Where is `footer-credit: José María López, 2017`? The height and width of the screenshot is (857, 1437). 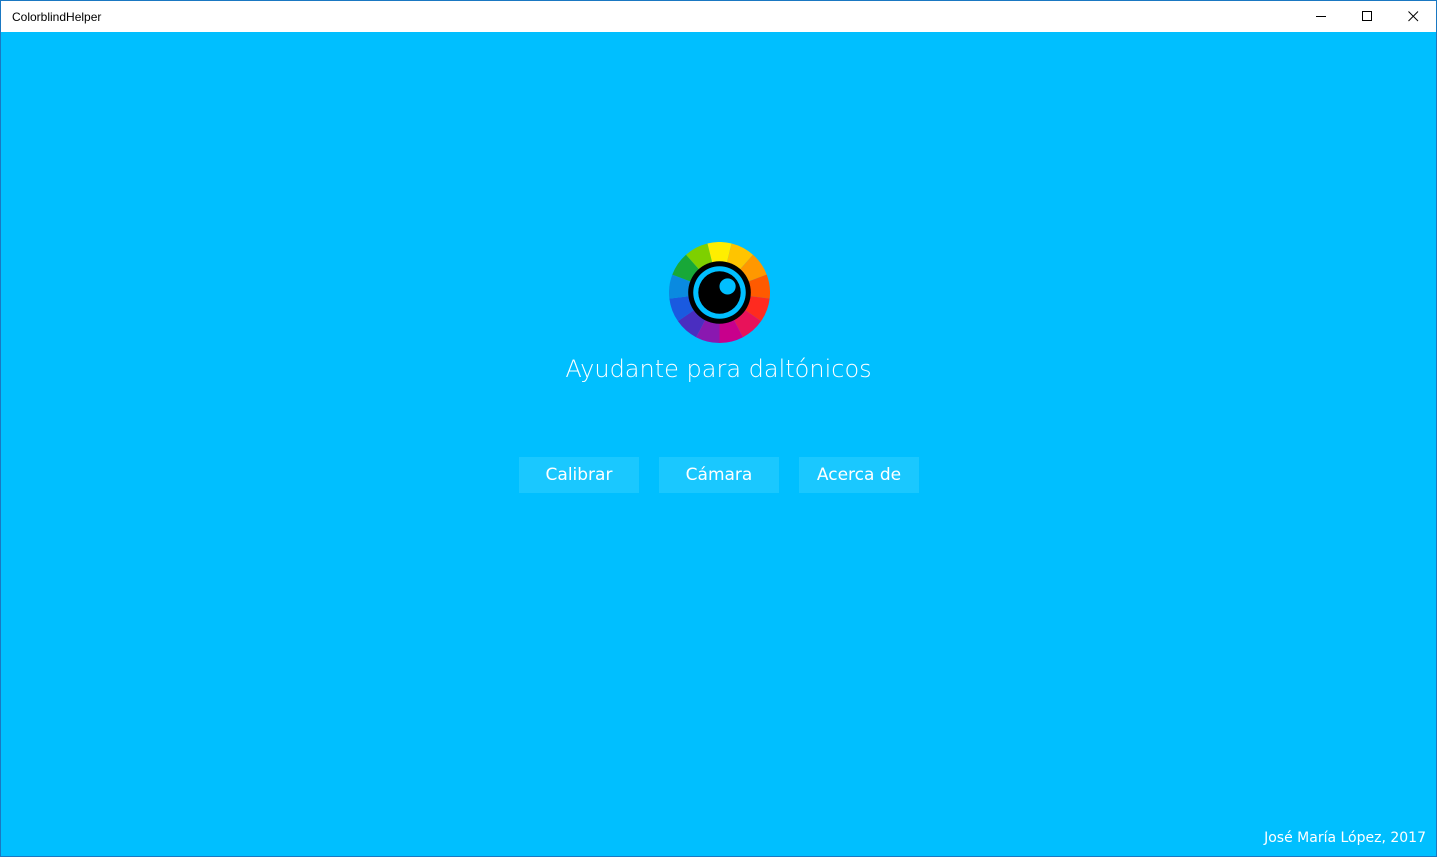
footer-credit: José María López, 2017 is located at coordinates (1345, 838).